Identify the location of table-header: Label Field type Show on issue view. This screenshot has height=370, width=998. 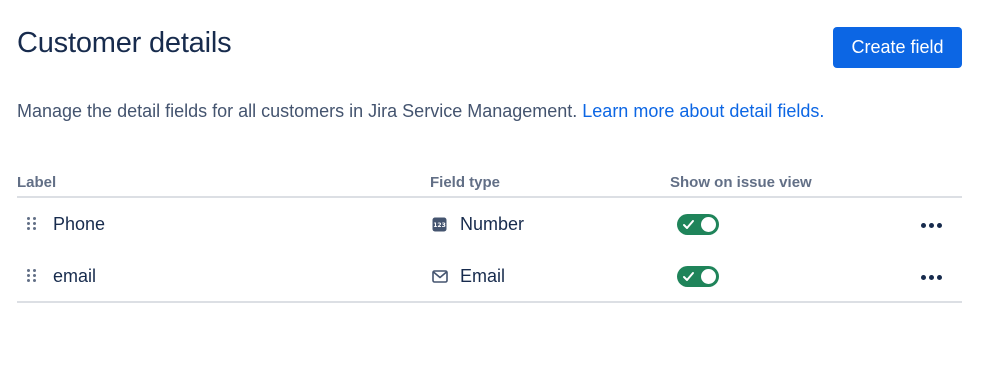
(489, 184).